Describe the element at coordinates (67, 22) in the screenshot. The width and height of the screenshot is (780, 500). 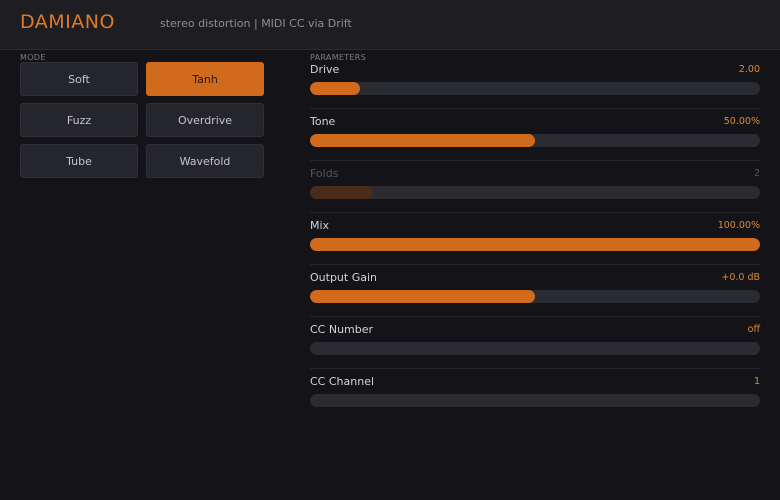
I see `plugin-title: DAMIANO` at that location.